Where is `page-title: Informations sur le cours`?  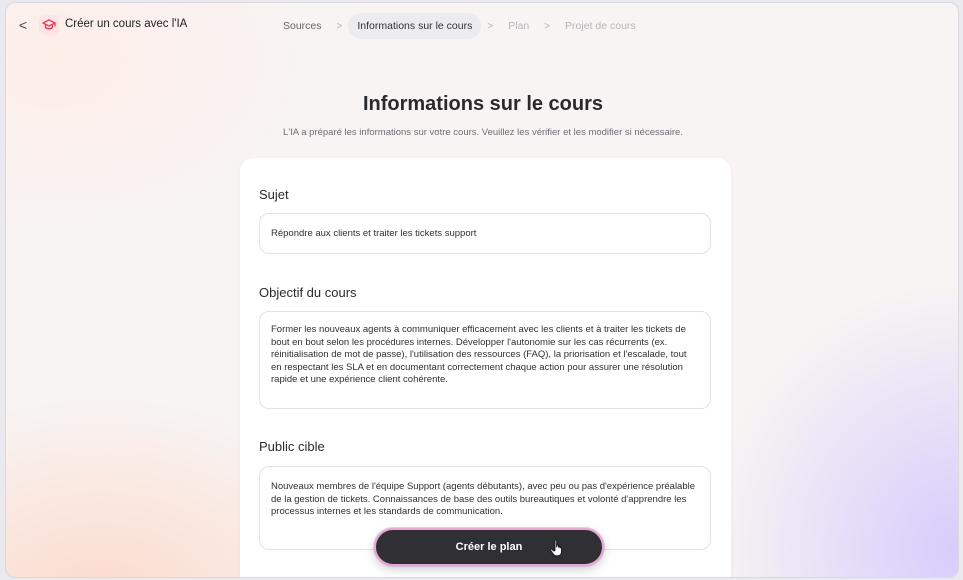
page-title: Informations sur le cours is located at coordinates (483, 104).